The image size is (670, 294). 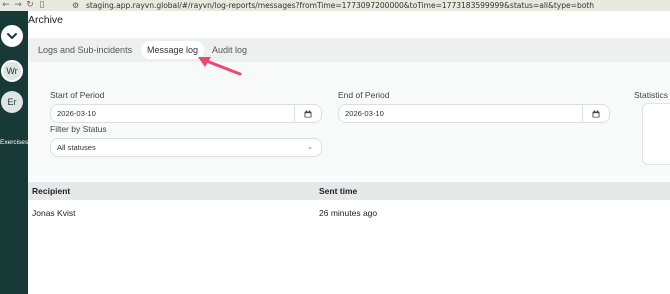 I want to click on end-period-label: End of Period, so click(x=364, y=95).